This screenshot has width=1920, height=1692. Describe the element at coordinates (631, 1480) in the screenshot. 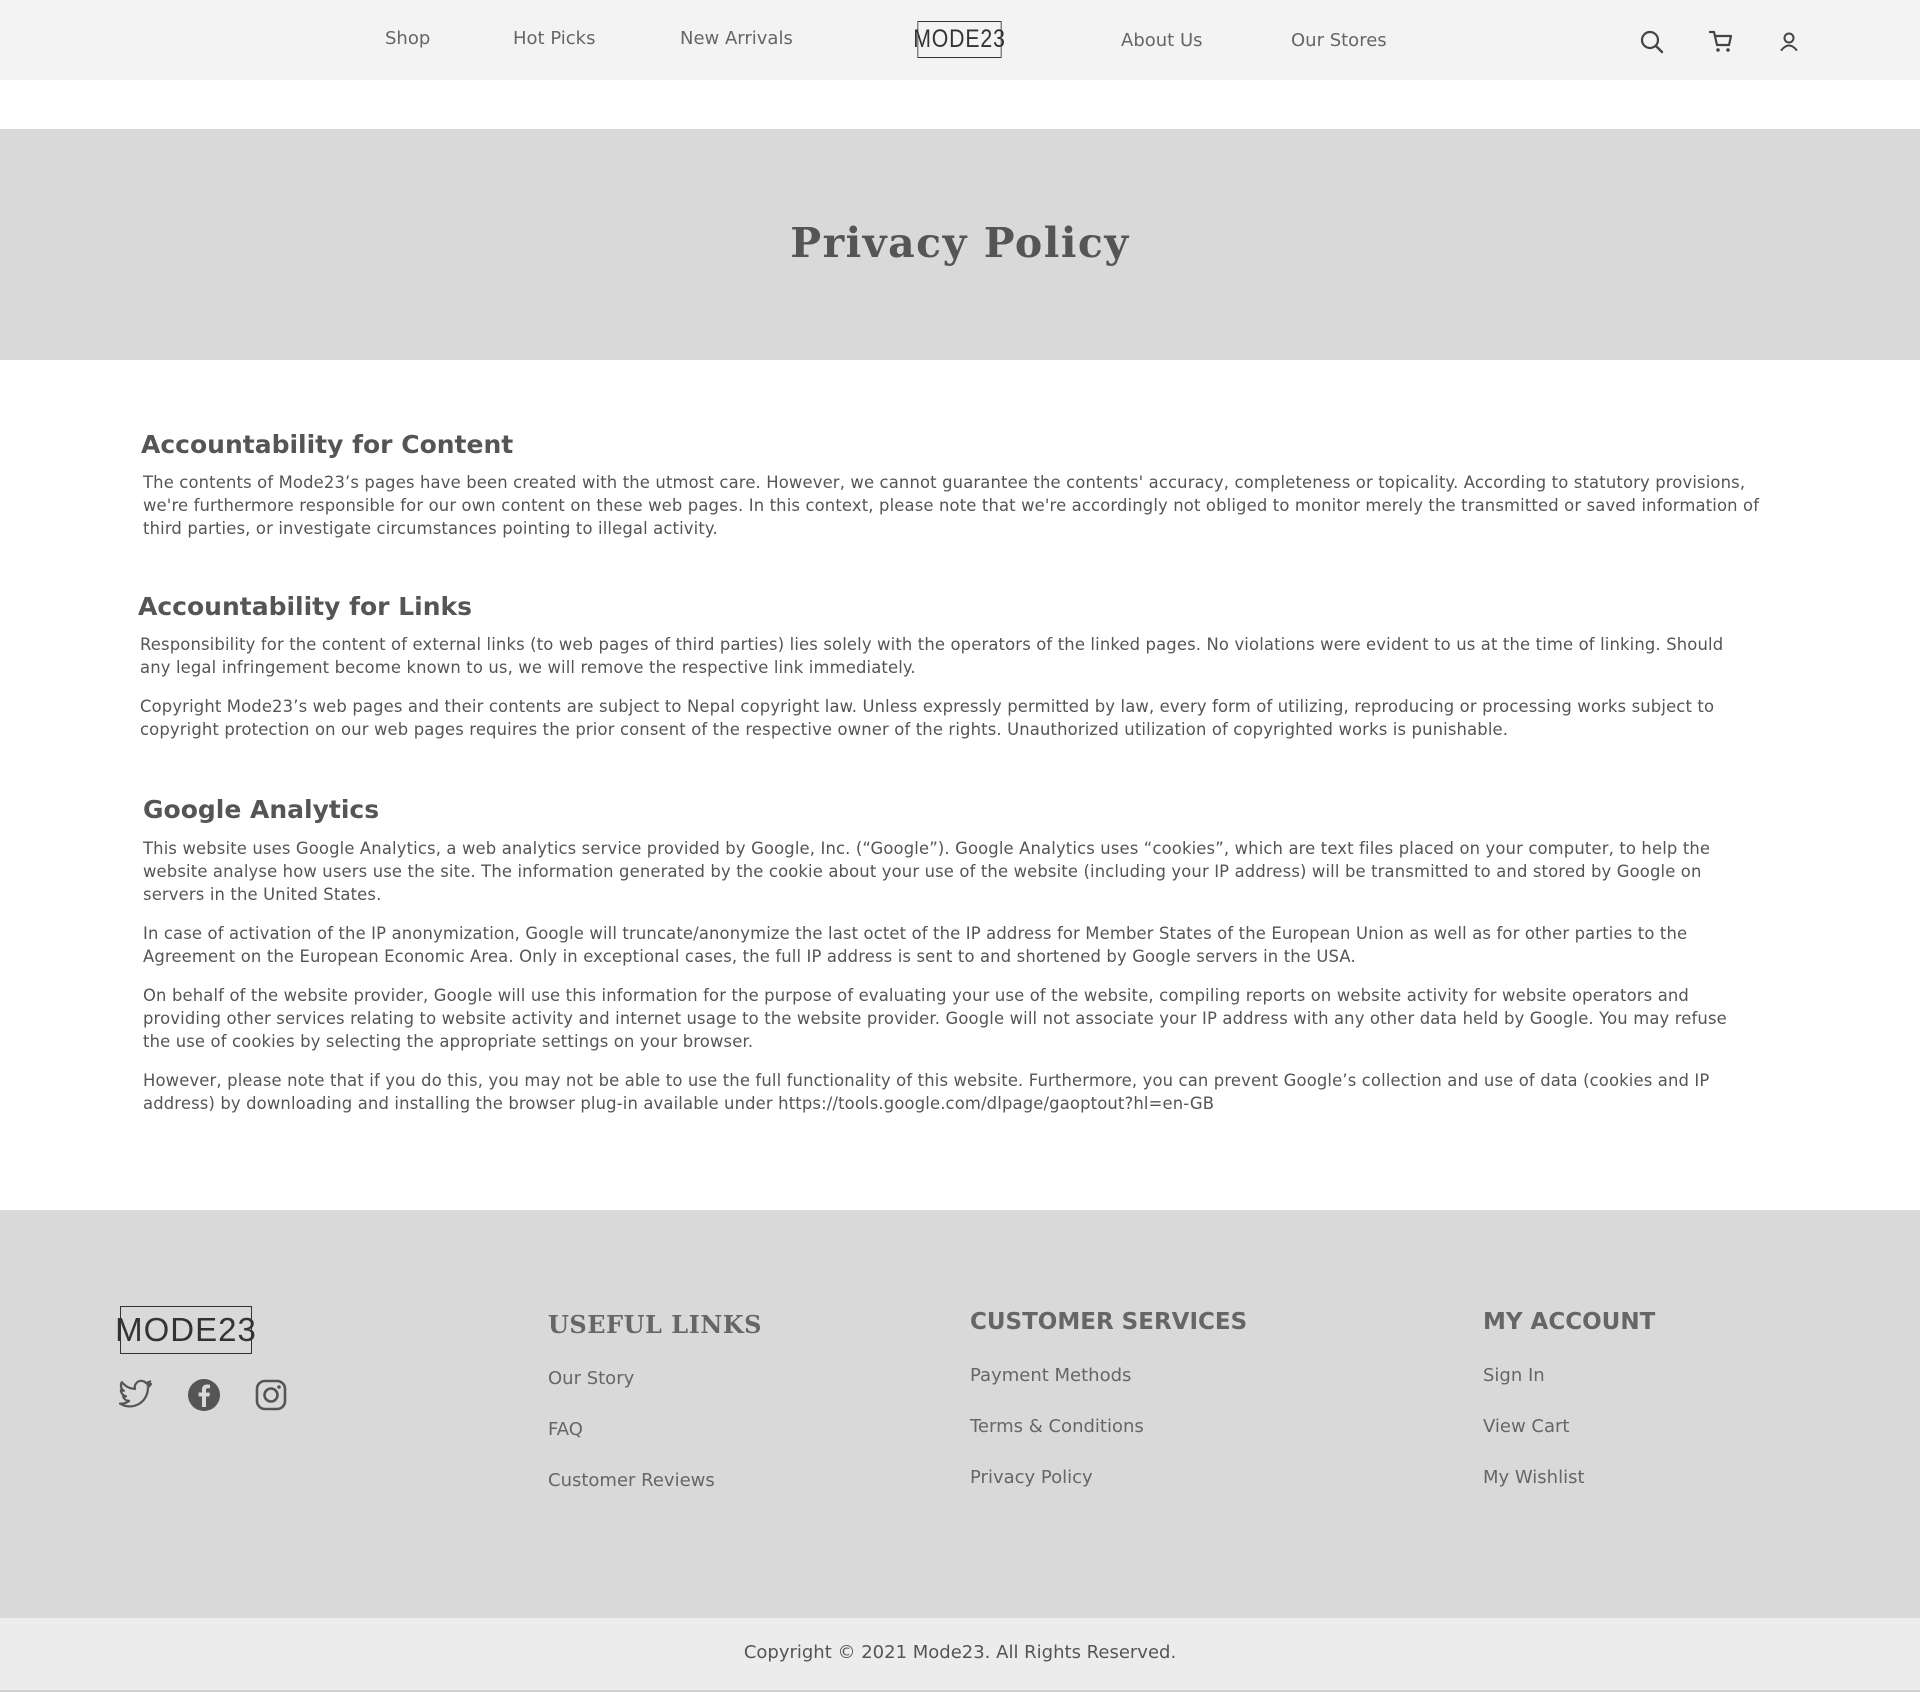

I see `footer-link-customer-reviews: Customer Reviews` at that location.